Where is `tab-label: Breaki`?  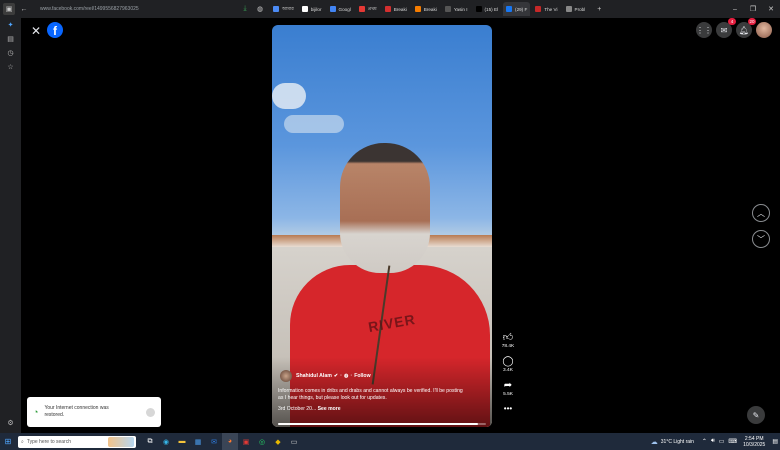
tab-label: Breaki is located at coordinates (430, 9).